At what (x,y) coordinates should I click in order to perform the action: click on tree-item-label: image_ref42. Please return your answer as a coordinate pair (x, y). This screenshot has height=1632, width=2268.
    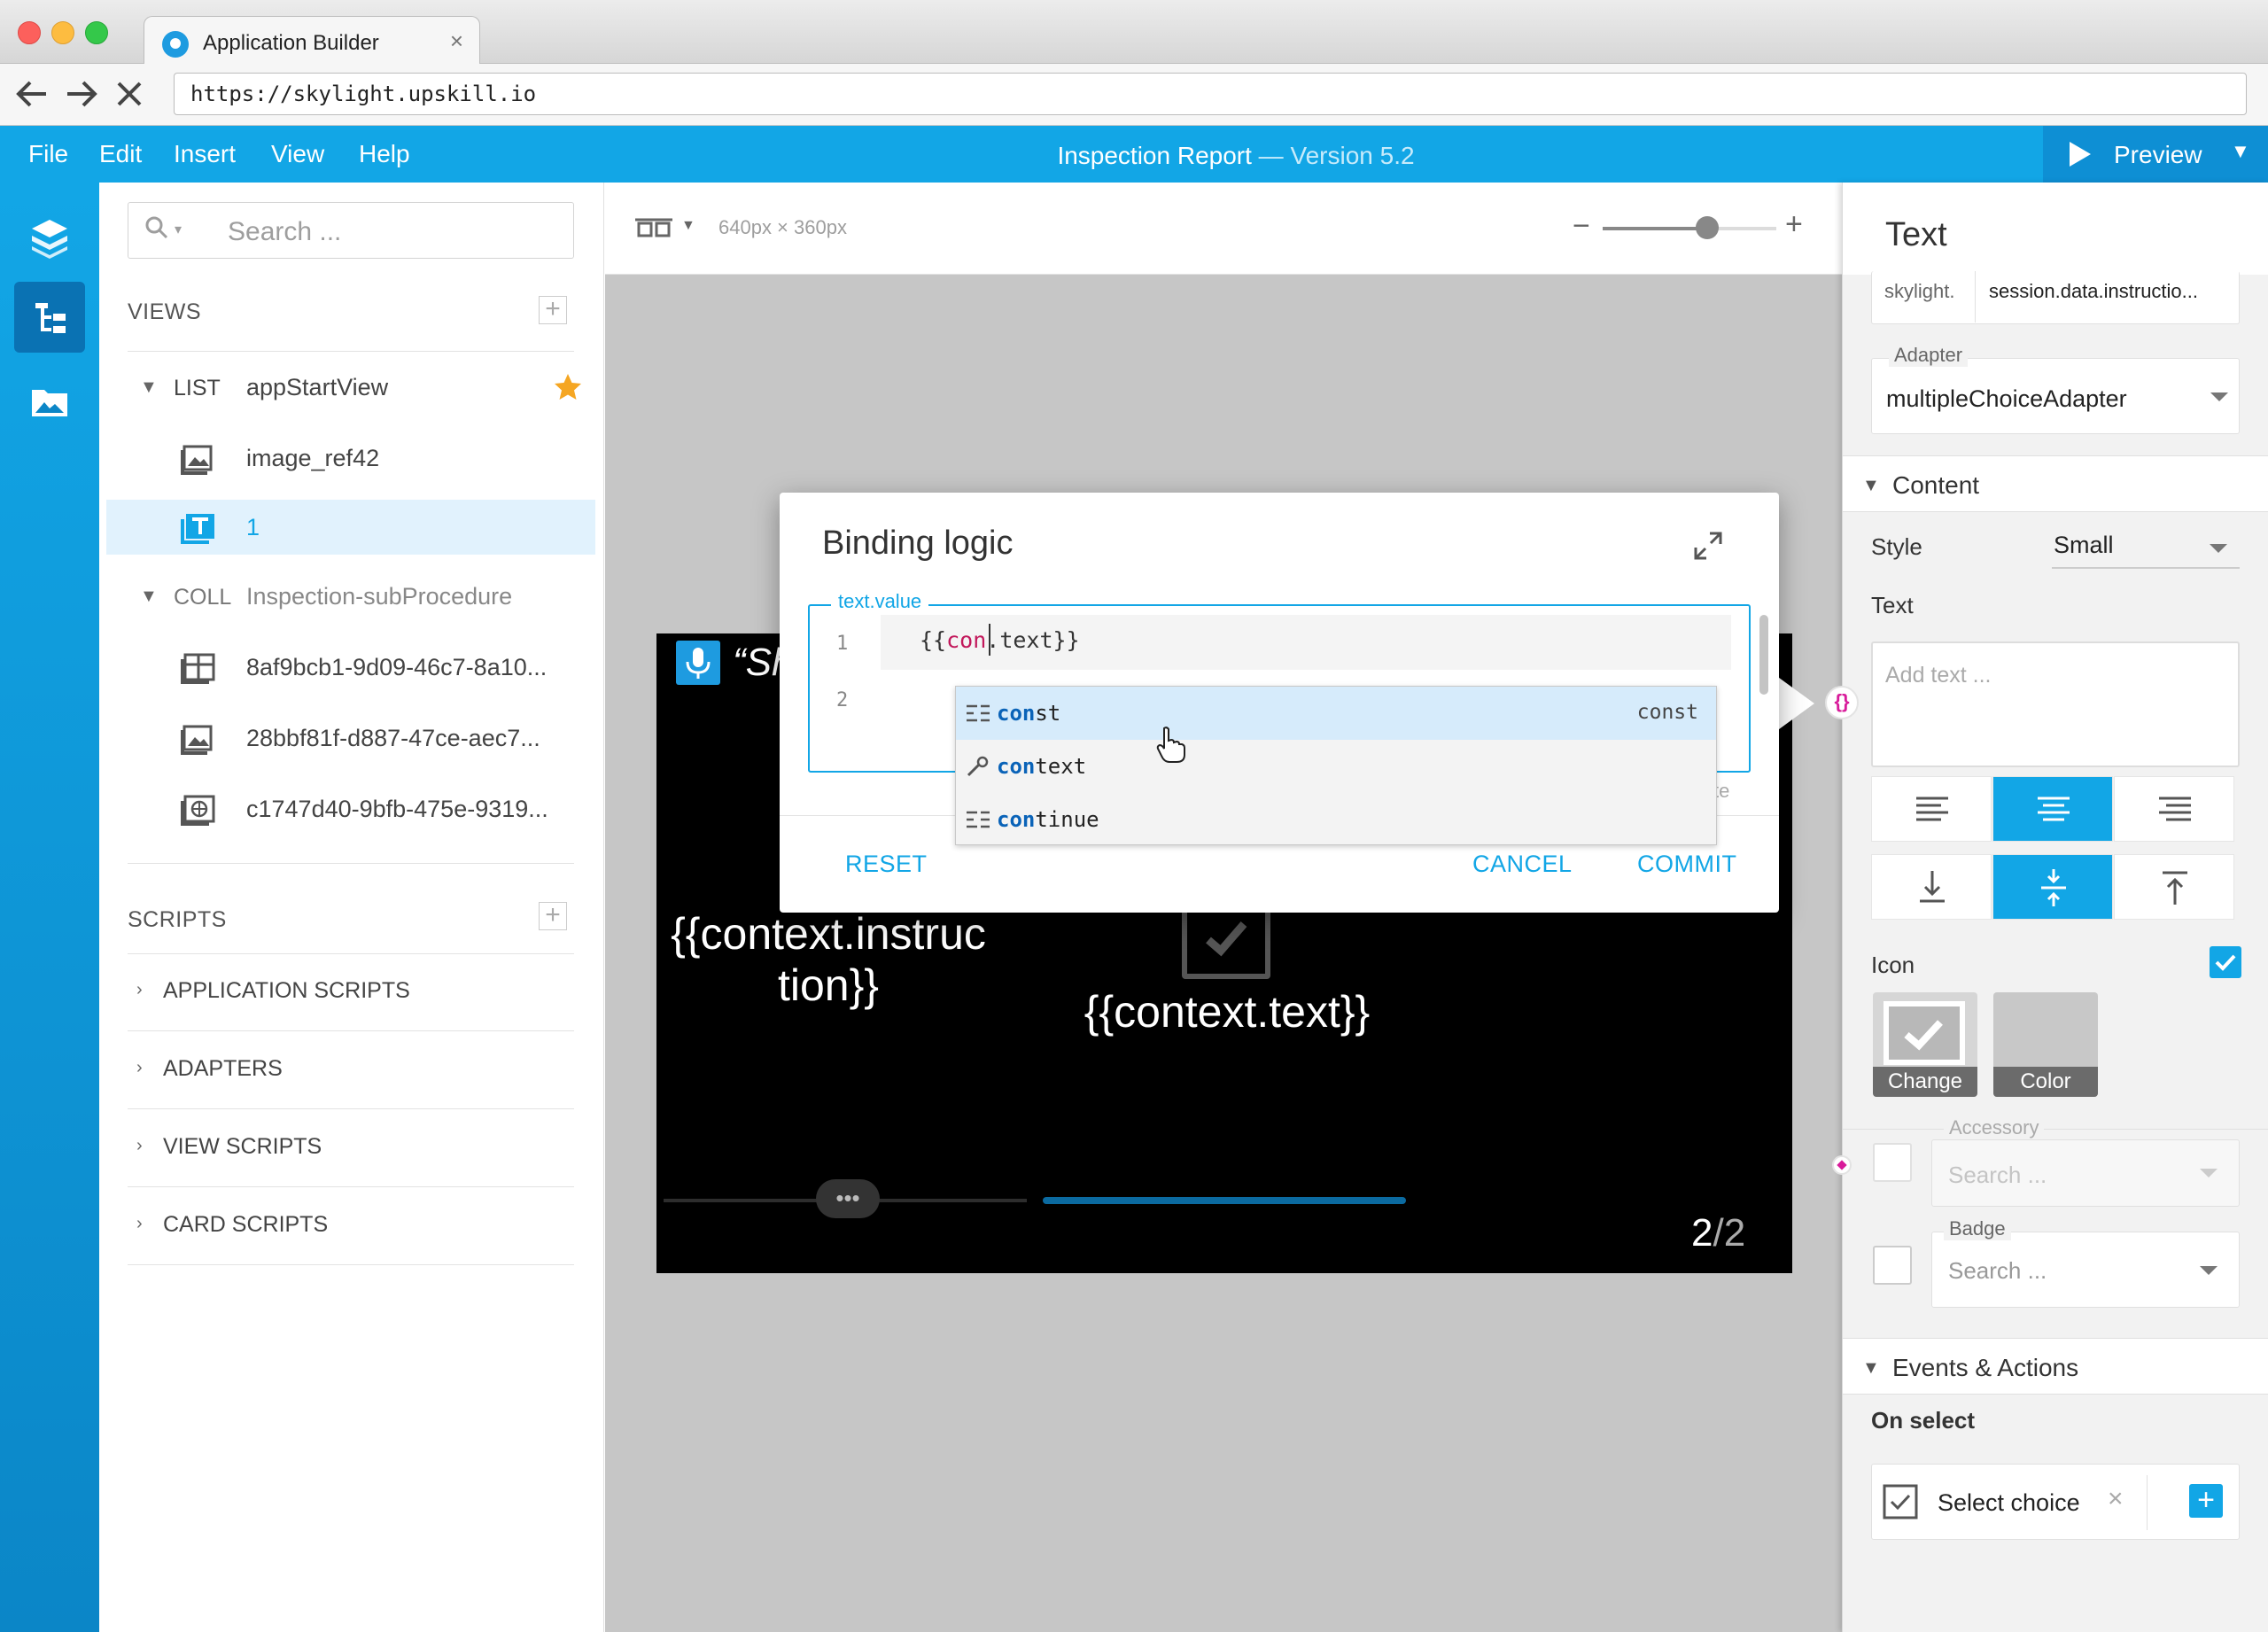
    Looking at the image, I should click on (313, 458).